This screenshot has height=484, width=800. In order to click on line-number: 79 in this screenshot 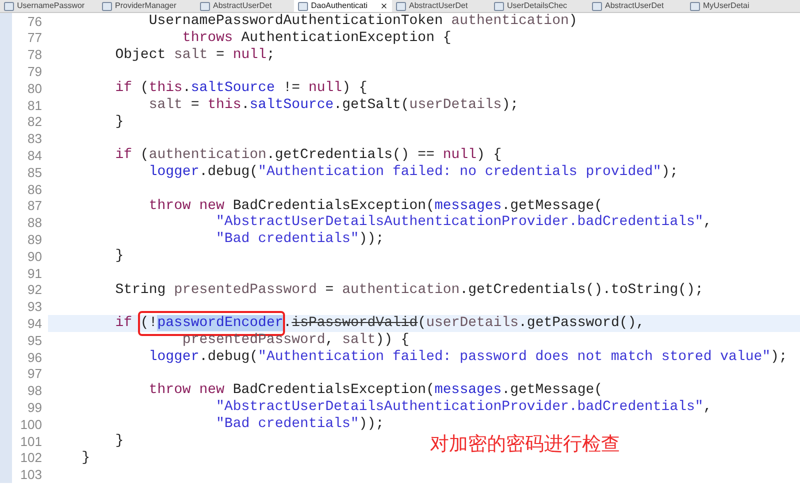, I will do `click(34, 72)`.